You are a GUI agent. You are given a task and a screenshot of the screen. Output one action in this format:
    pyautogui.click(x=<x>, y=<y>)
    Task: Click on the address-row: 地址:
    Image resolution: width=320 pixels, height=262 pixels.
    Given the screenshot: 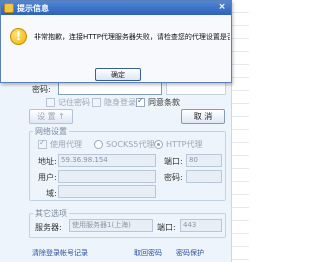 What is the action you would take?
    pyautogui.click(x=47, y=161)
    